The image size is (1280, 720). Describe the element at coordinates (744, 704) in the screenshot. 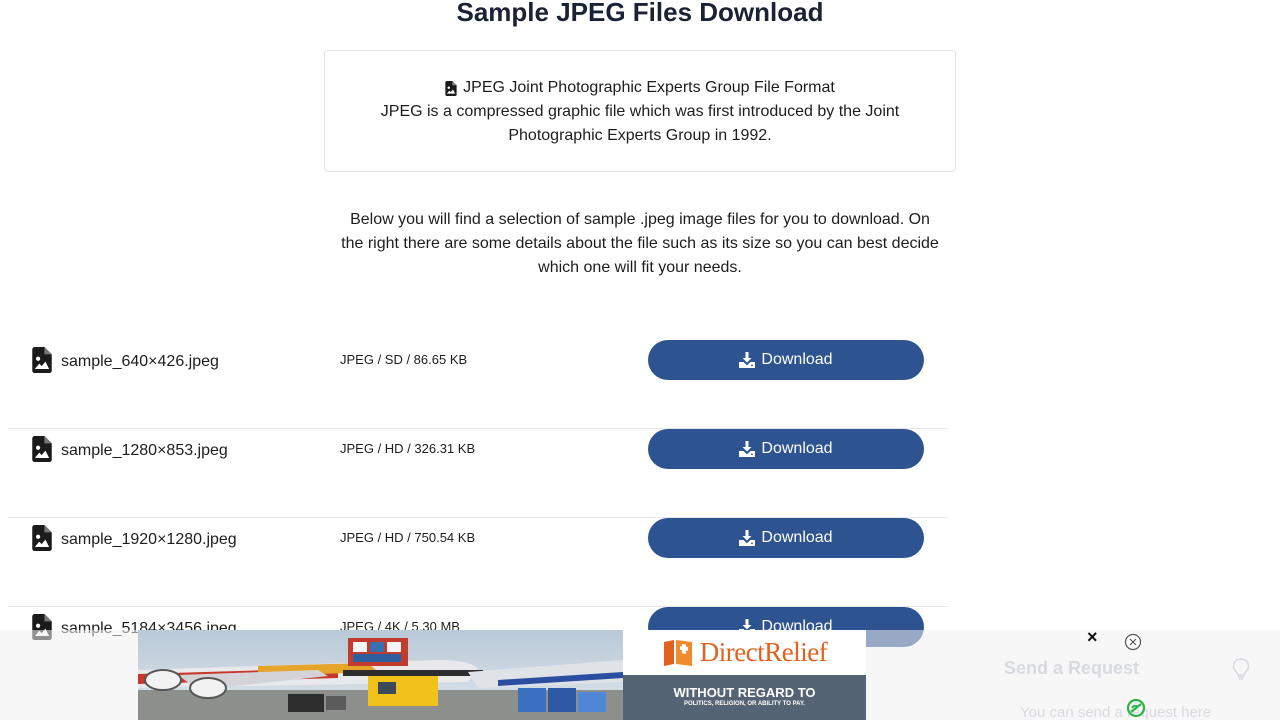

I see `ad-tagline-sub: POLITICS, RELIGION, OR ABILITY TO PAY.` at that location.